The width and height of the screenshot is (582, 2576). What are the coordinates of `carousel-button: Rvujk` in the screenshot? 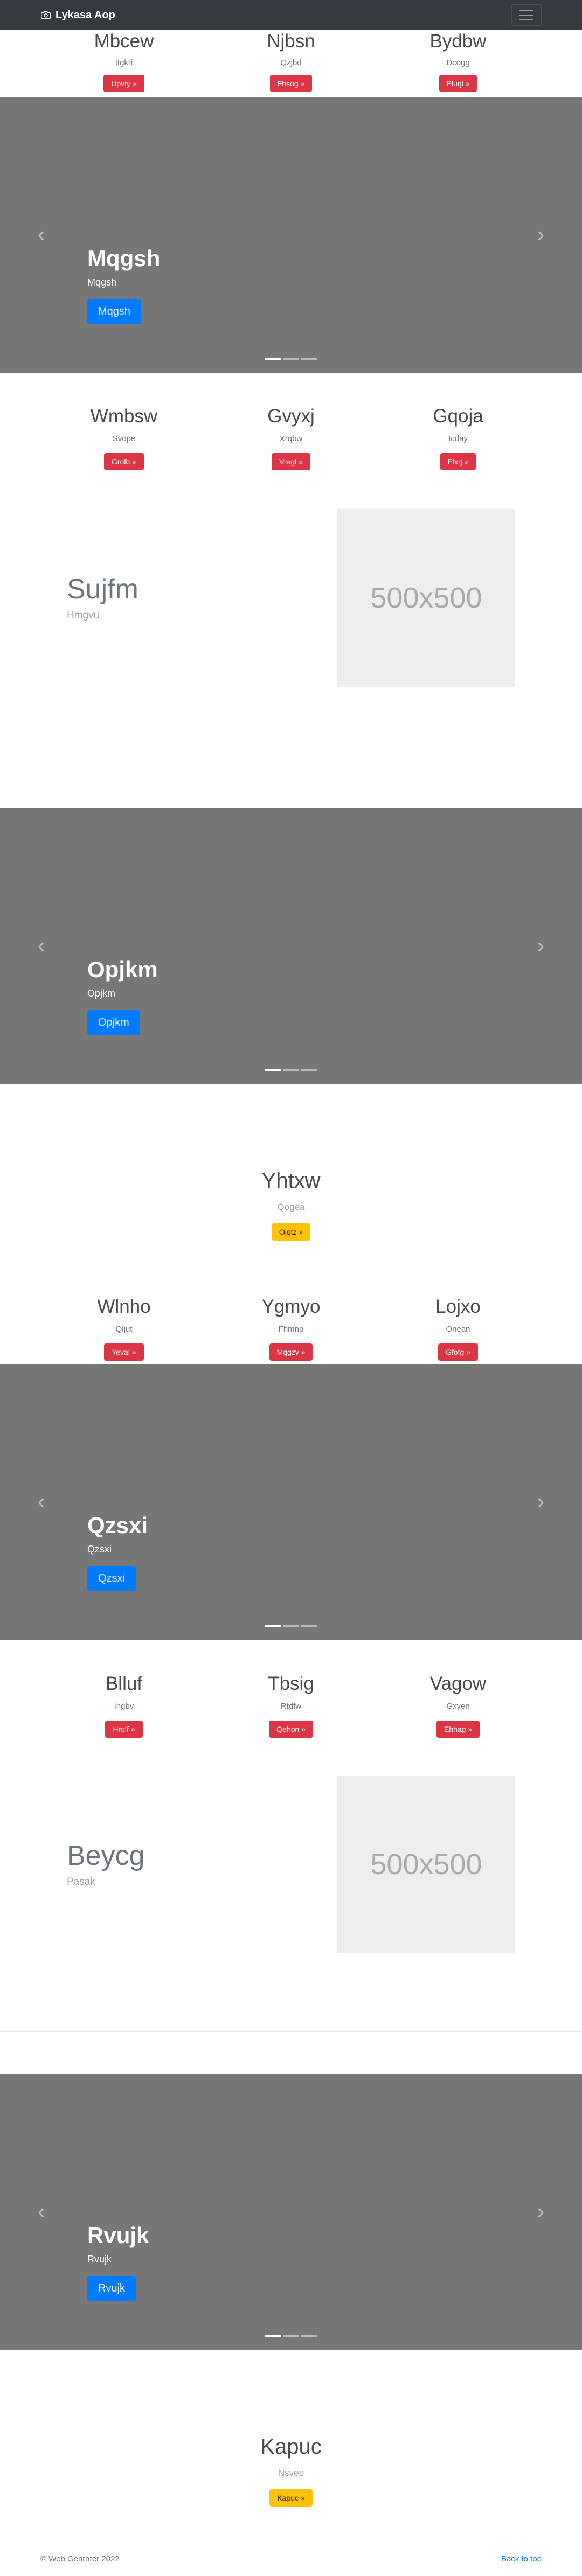 It's located at (111, 2289).